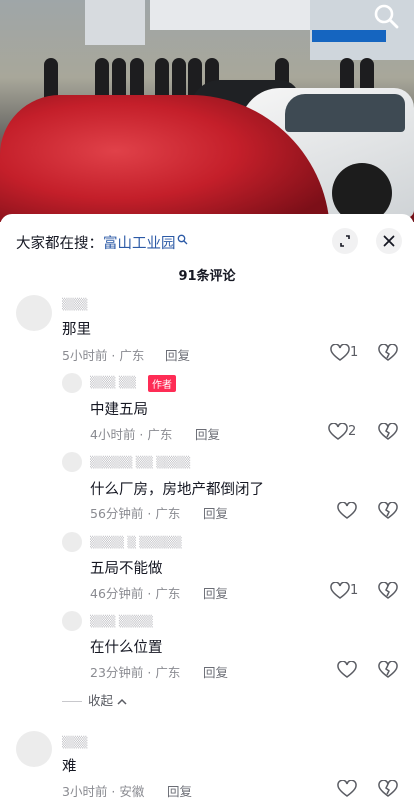 The width and height of the screenshot is (414, 800). I want to click on close-button, so click(389, 241).